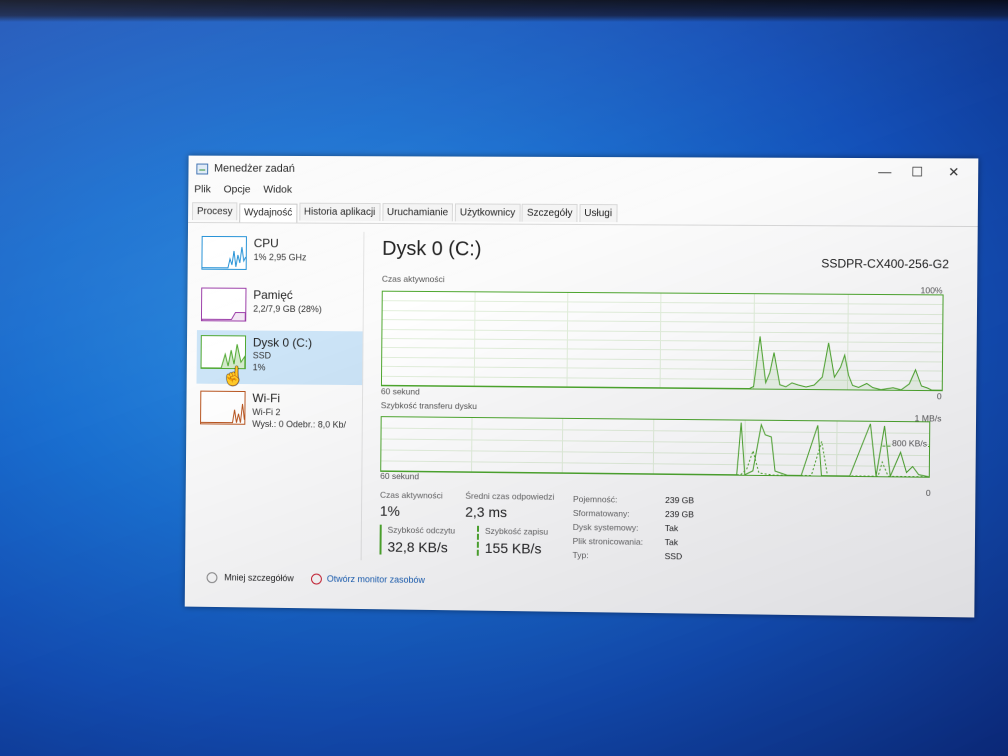 The height and width of the screenshot is (756, 1008). I want to click on maximize-icon: ☐, so click(917, 172).